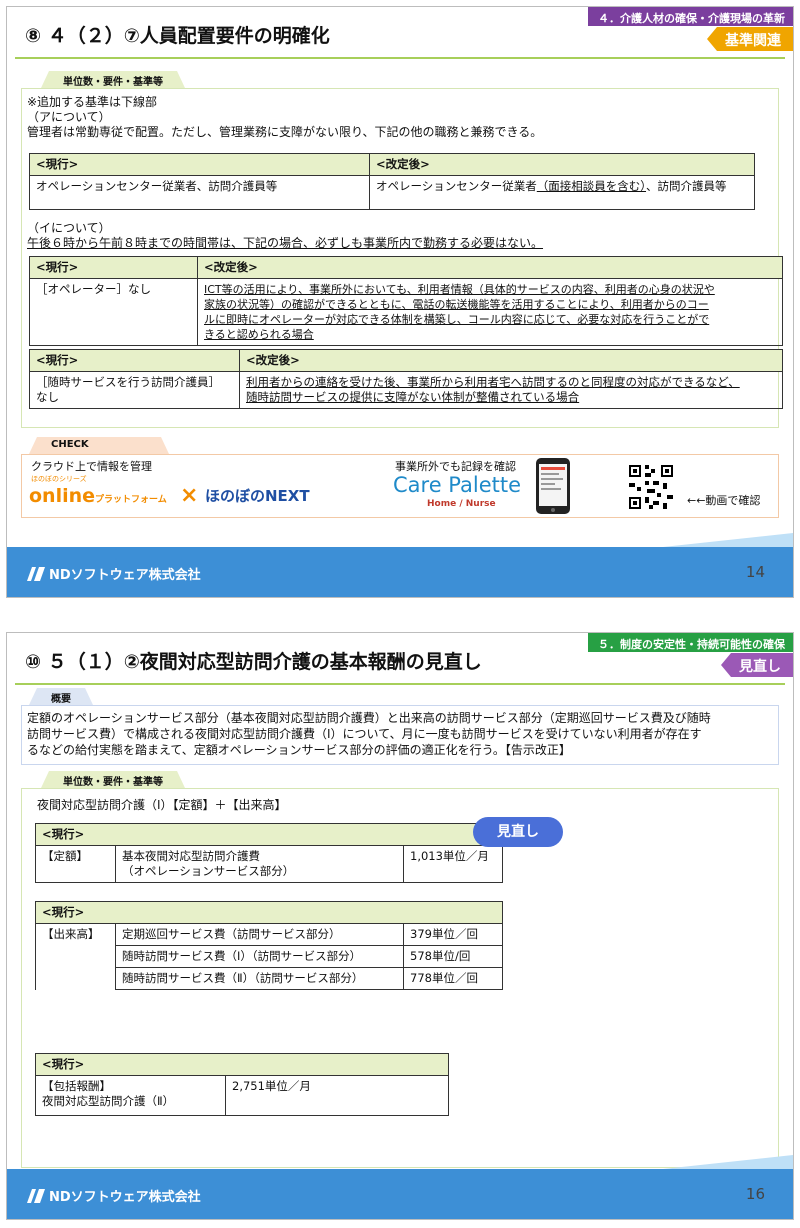 This screenshot has width=800, height=1228. Describe the element at coordinates (113, 267) in the screenshot. I see `table-b-header-current: <現行>` at that location.